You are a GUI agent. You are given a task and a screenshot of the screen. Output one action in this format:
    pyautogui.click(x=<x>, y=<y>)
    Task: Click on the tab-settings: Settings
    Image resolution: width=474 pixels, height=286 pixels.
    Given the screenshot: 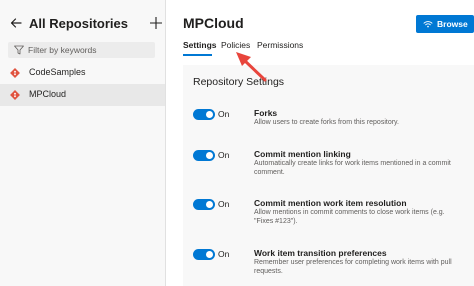 What is the action you would take?
    pyautogui.click(x=200, y=45)
    